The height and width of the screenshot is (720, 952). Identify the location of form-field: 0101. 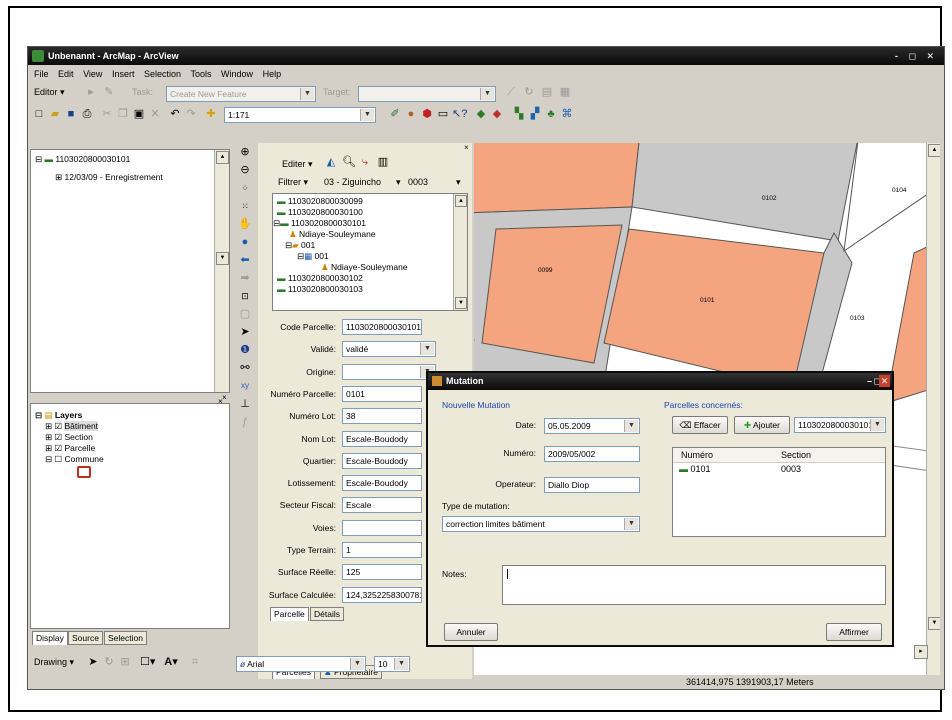
(382, 394).